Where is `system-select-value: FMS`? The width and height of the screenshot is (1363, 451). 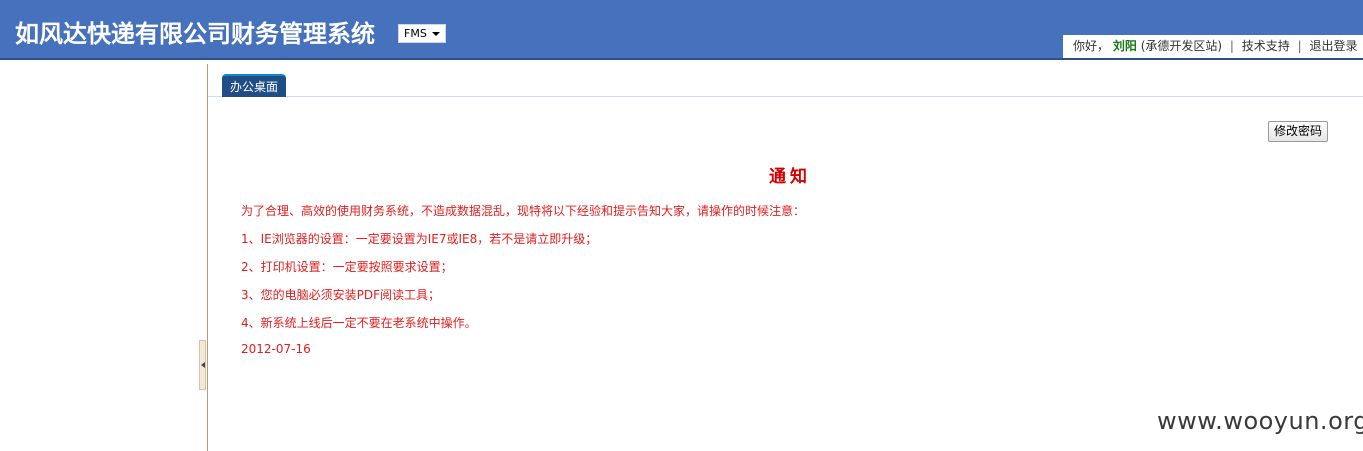
system-select-value: FMS is located at coordinates (415, 33).